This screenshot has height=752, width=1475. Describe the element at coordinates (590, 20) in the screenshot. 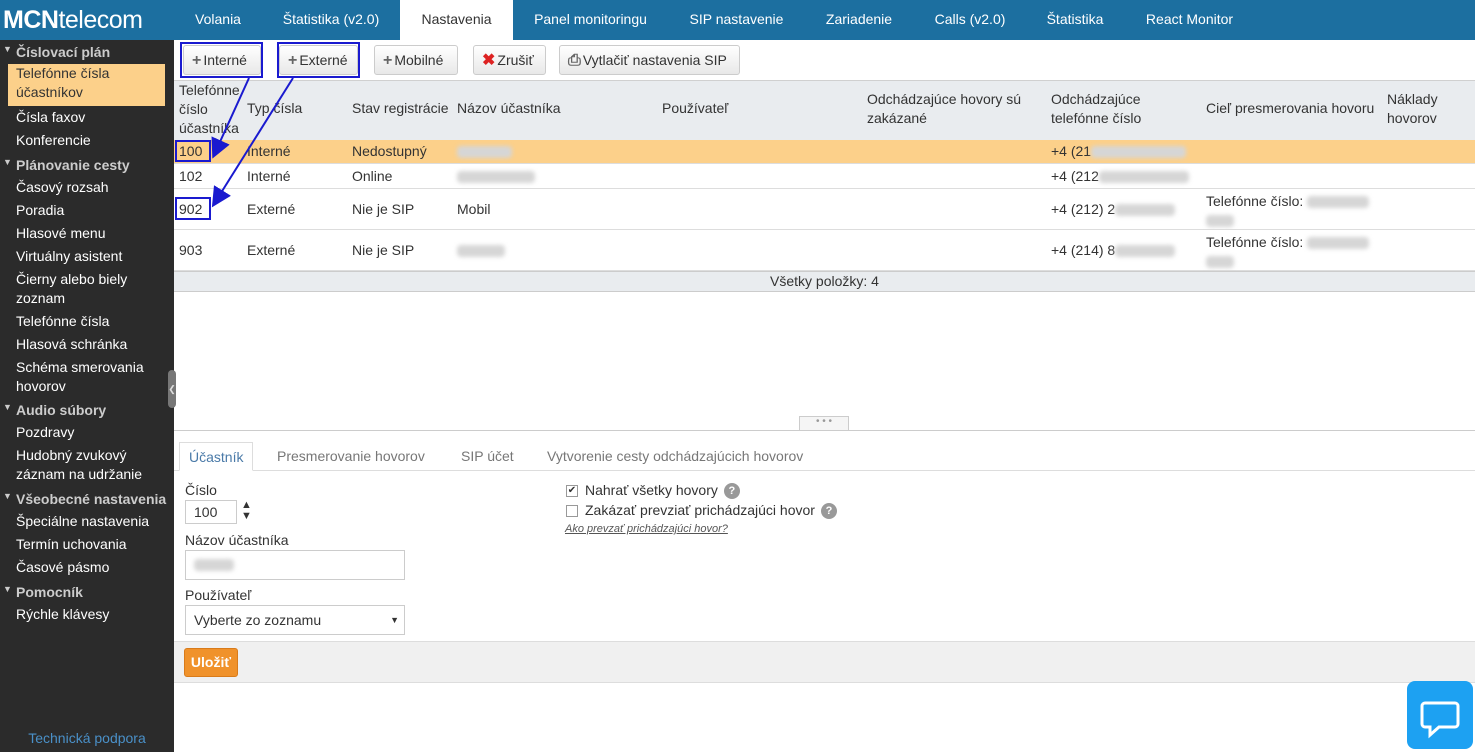

I see `nav-tab-panel-monitoringu: Panel monitoringu` at that location.